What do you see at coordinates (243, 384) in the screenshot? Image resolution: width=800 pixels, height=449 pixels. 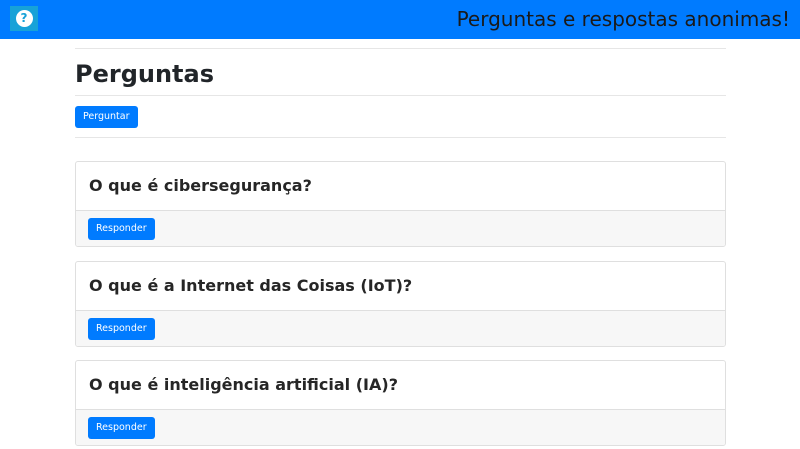 I see `question-title: O que é inteligência artificial (IA)?` at bounding box center [243, 384].